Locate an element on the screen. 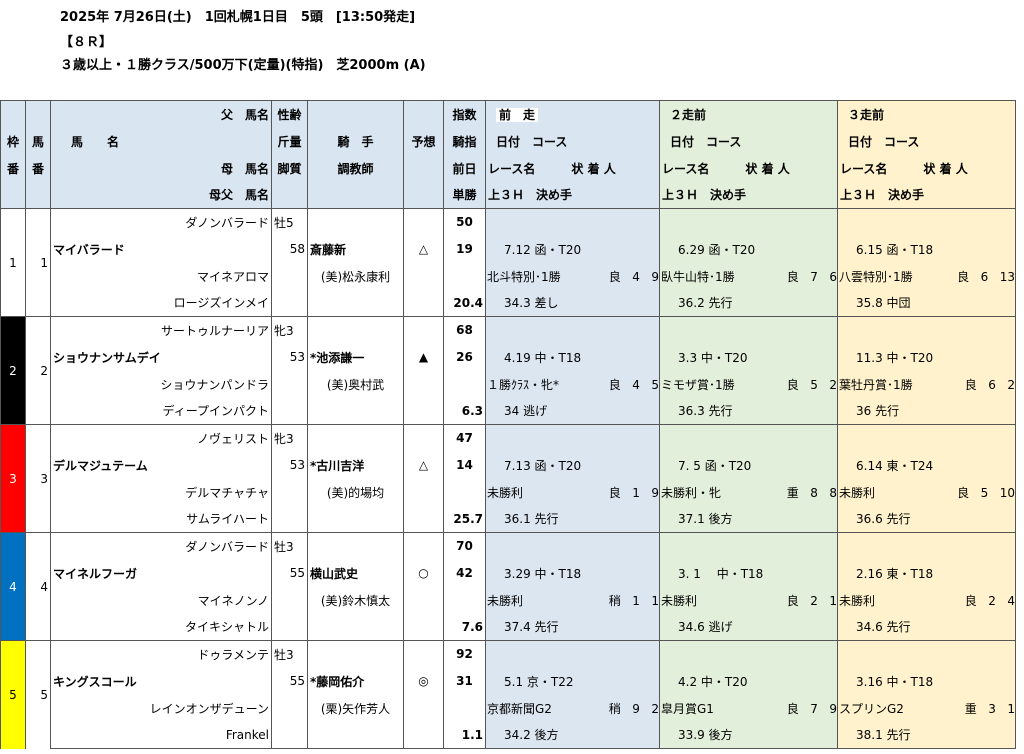 The width and height of the screenshot is (1024, 754). horse-name: マイバラード is located at coordinates (161, 249).